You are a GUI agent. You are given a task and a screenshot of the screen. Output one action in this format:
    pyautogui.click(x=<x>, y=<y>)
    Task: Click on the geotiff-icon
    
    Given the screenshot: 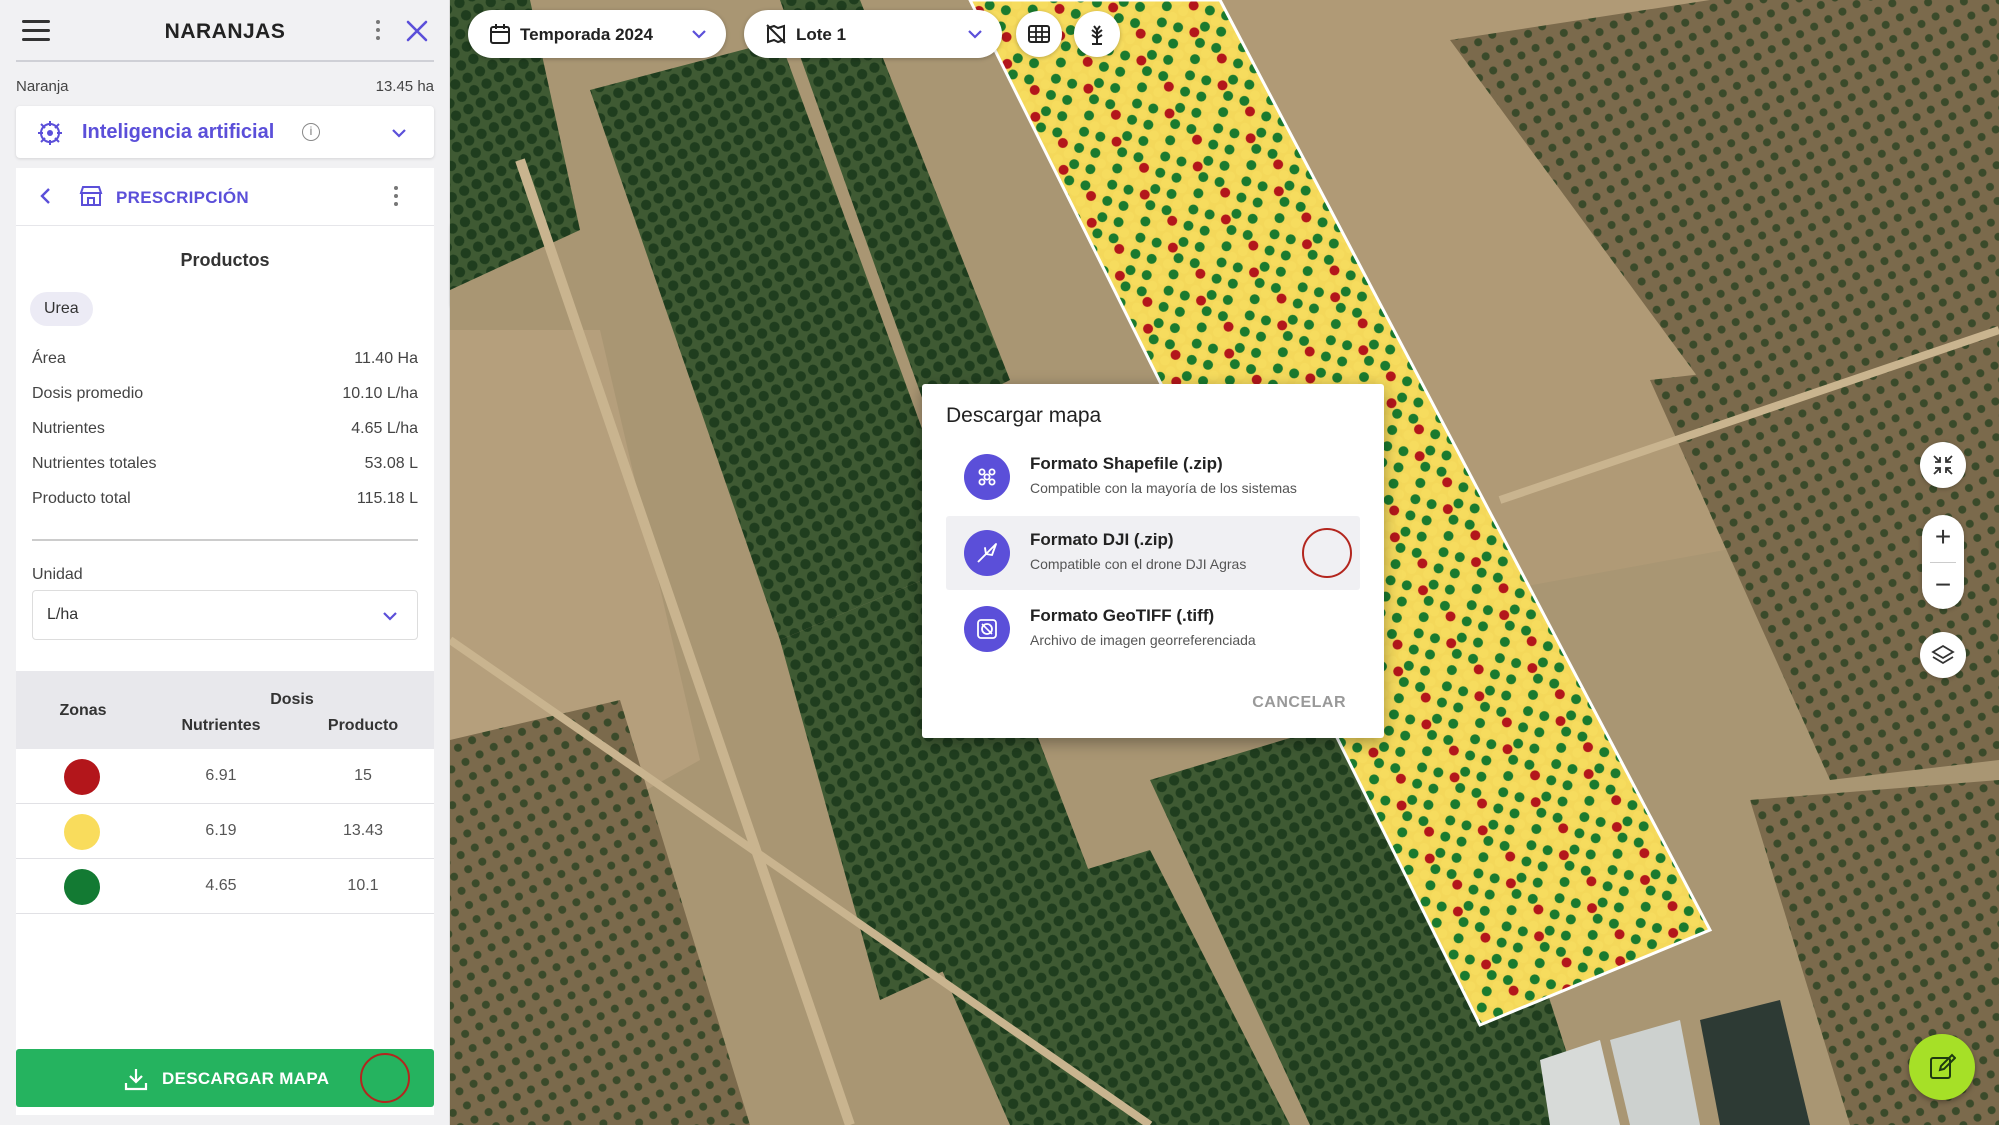 What is the action you would take?
    pyautogui.click(x=987, y=629)
    